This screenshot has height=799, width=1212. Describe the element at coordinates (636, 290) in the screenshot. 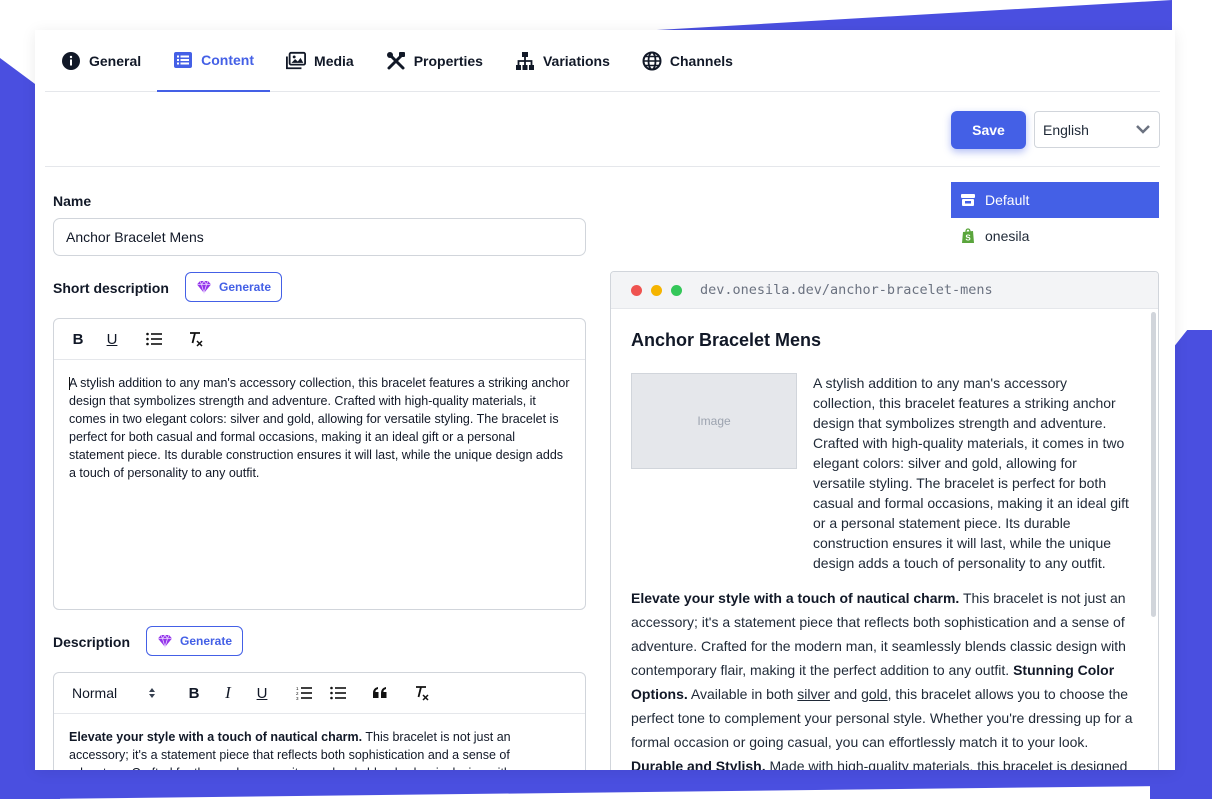

I see `close-dot` at that location.